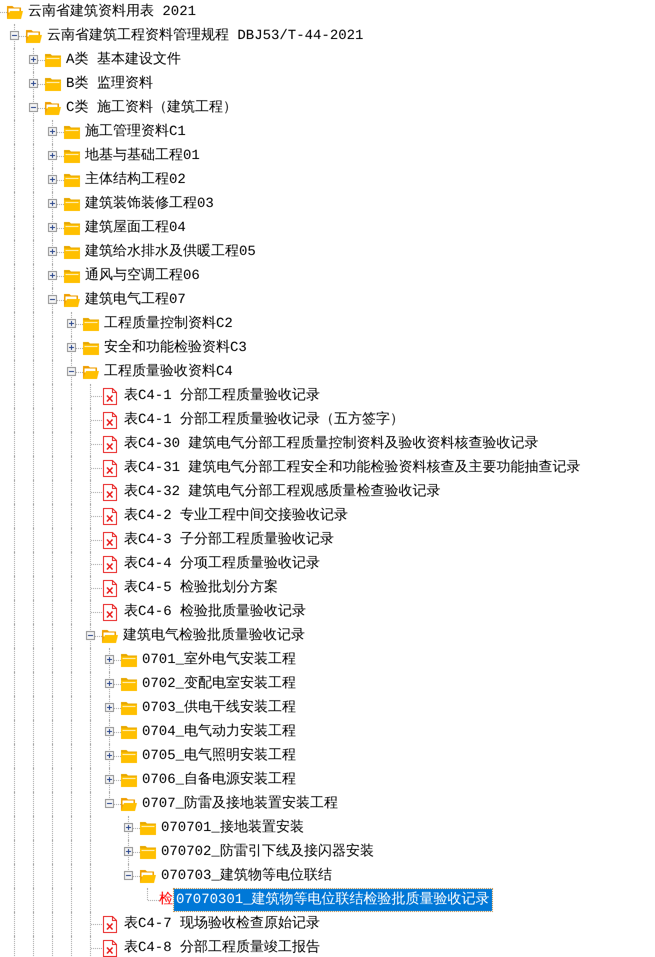 The height and width of the screenshot is (957, 655). Describe the element at coordinates (112, 12) in the screenshot. I see `tree-item: 云南省建筑资料用表 2021` at that location.